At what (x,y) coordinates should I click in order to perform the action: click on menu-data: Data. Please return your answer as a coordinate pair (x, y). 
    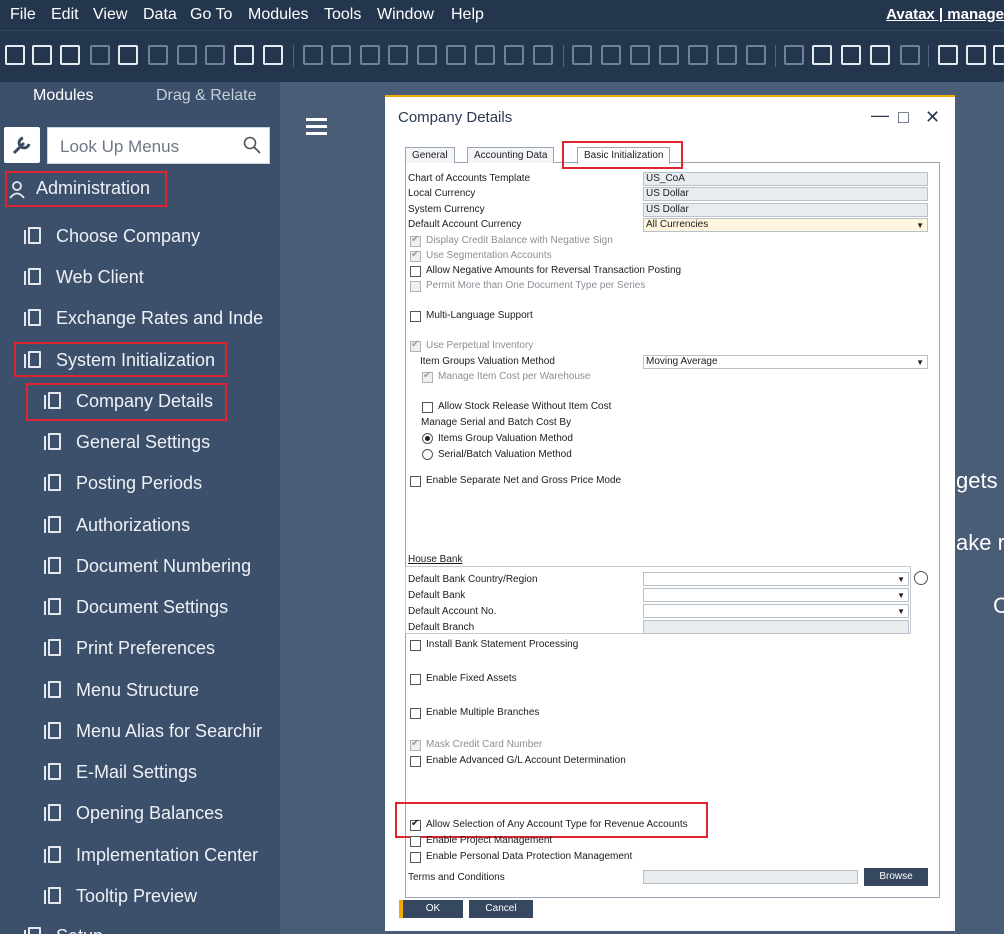
    Looking at the image, I should click on (160, 15).